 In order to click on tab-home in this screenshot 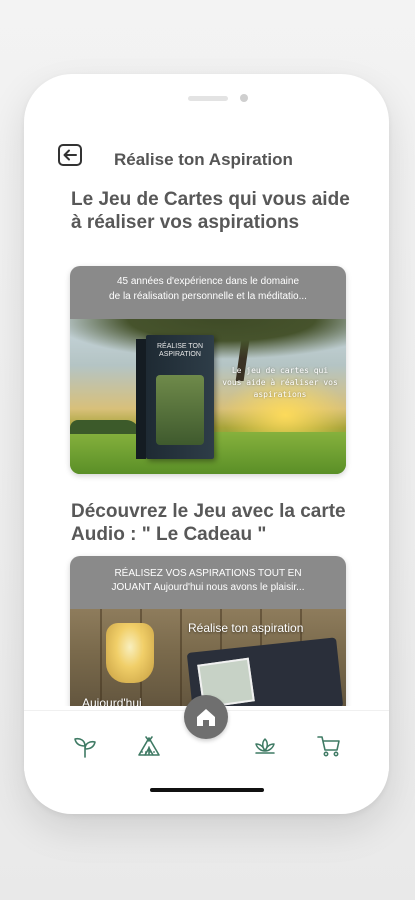, I will do `click(206, 717)`.